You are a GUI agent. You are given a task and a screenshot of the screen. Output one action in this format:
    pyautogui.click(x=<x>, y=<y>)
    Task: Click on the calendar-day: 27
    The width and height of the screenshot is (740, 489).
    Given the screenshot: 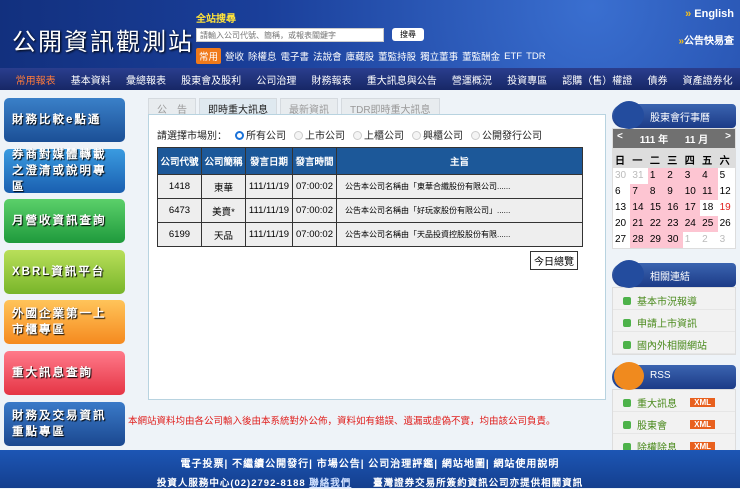 What is the action you would take?
    pyautogui.click(x=621, y=239)
    